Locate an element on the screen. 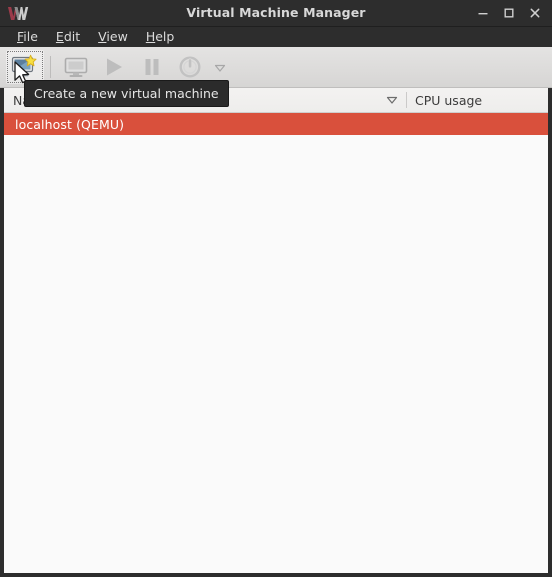 The width and height of the screenshot is (552, 577). column-header-cpu-usage: CPU usage is located at coordinates (477, 100).